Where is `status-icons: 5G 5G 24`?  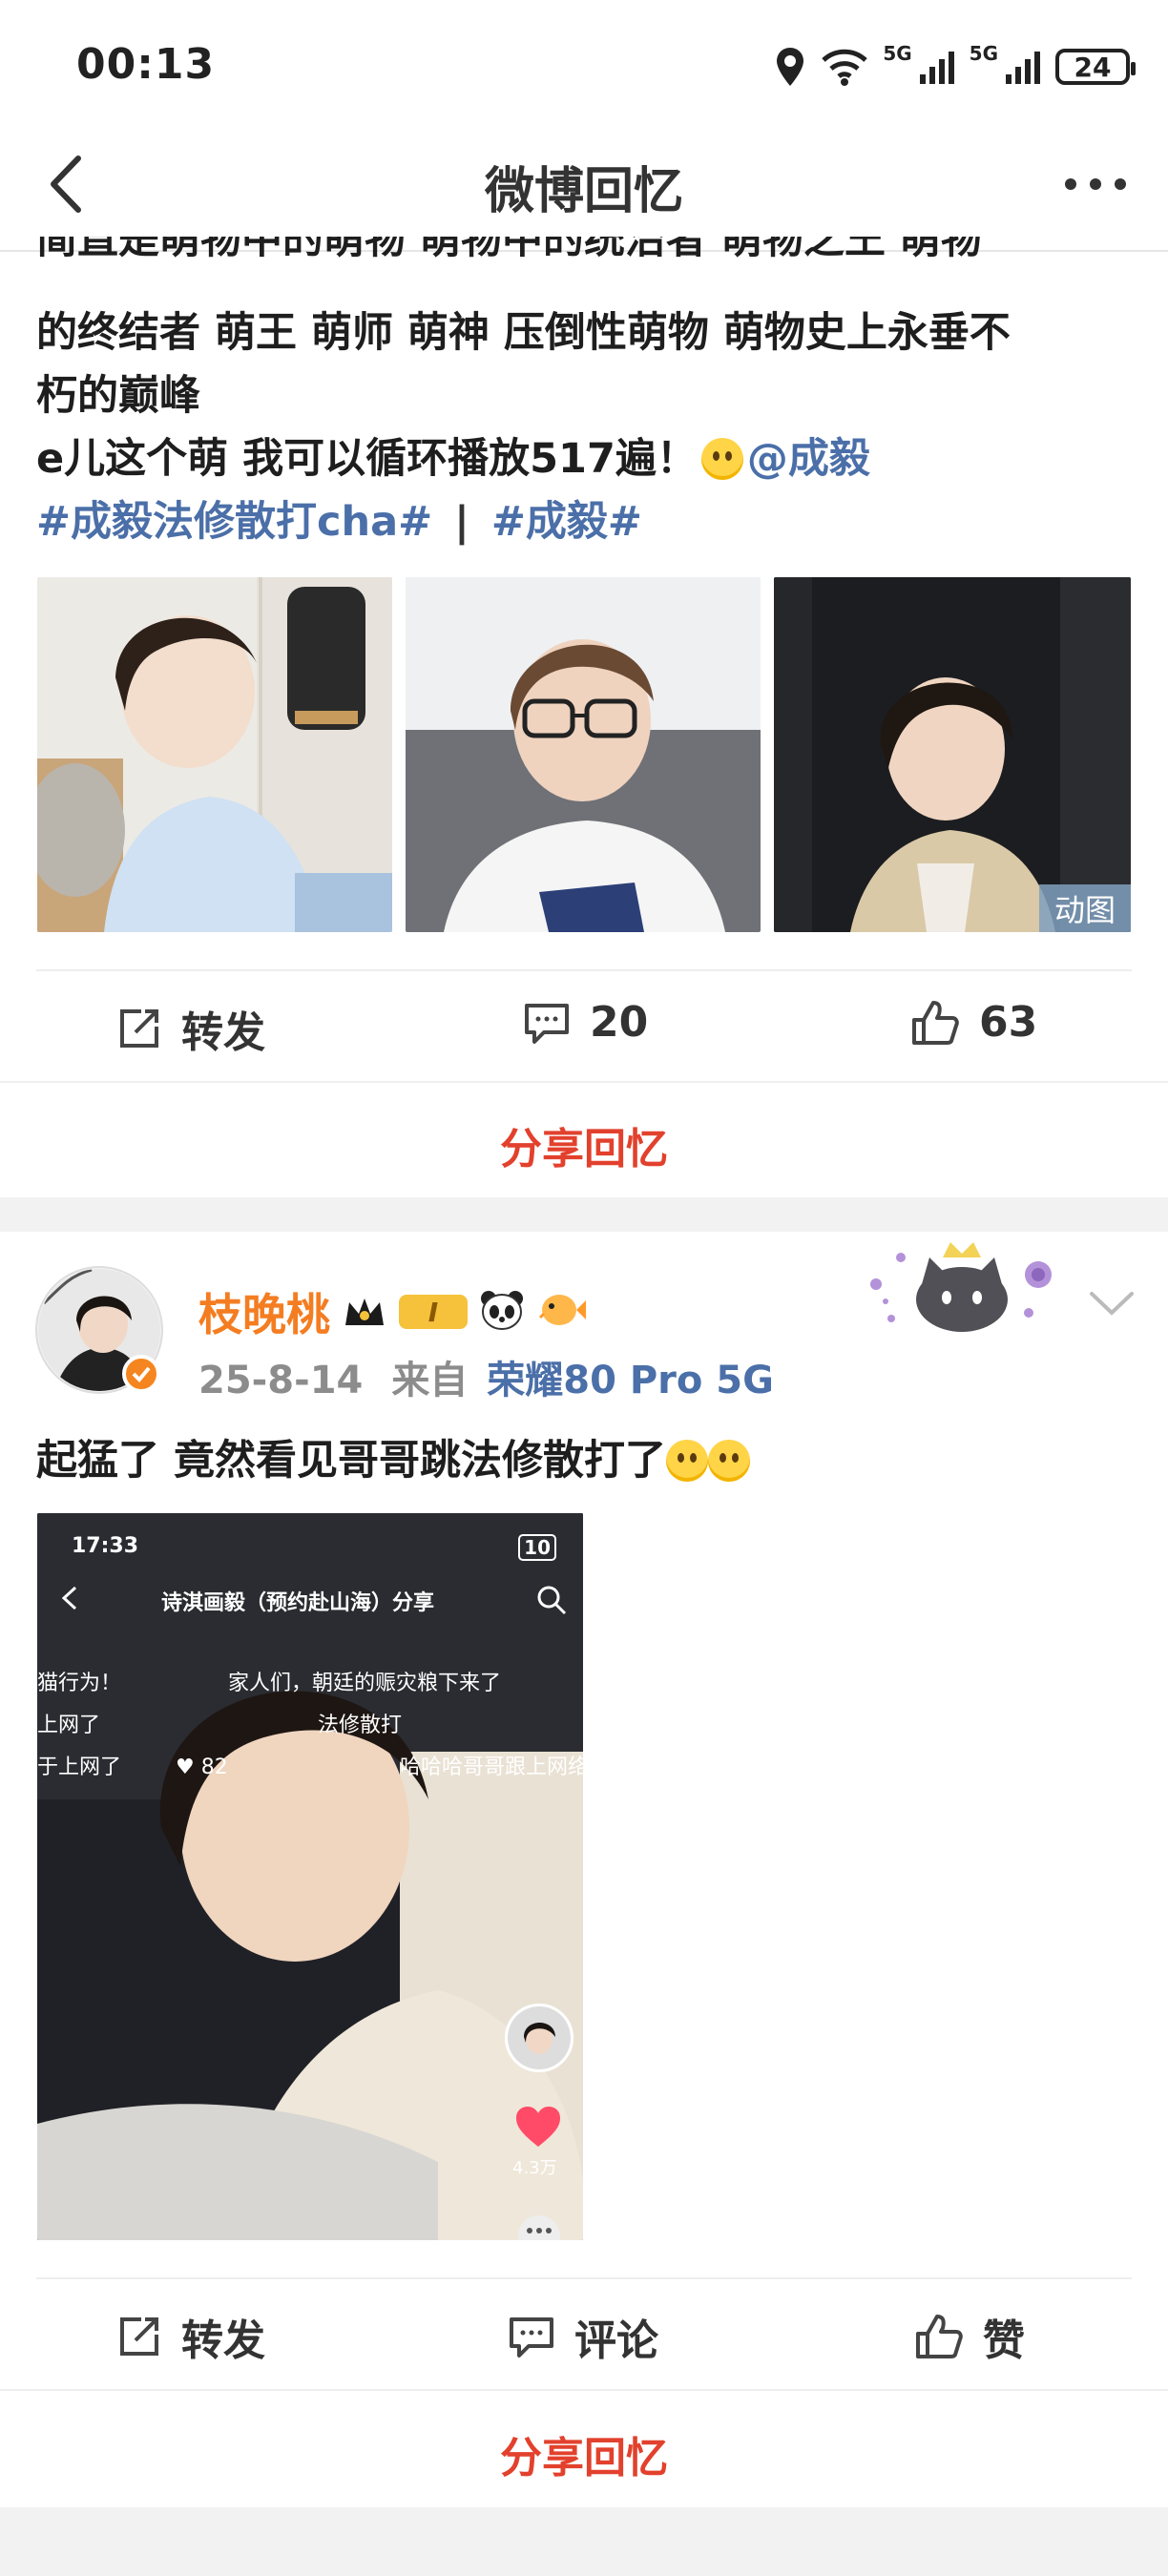
status-icons: 5G 5G 24 is located at coordinates (955, 66).